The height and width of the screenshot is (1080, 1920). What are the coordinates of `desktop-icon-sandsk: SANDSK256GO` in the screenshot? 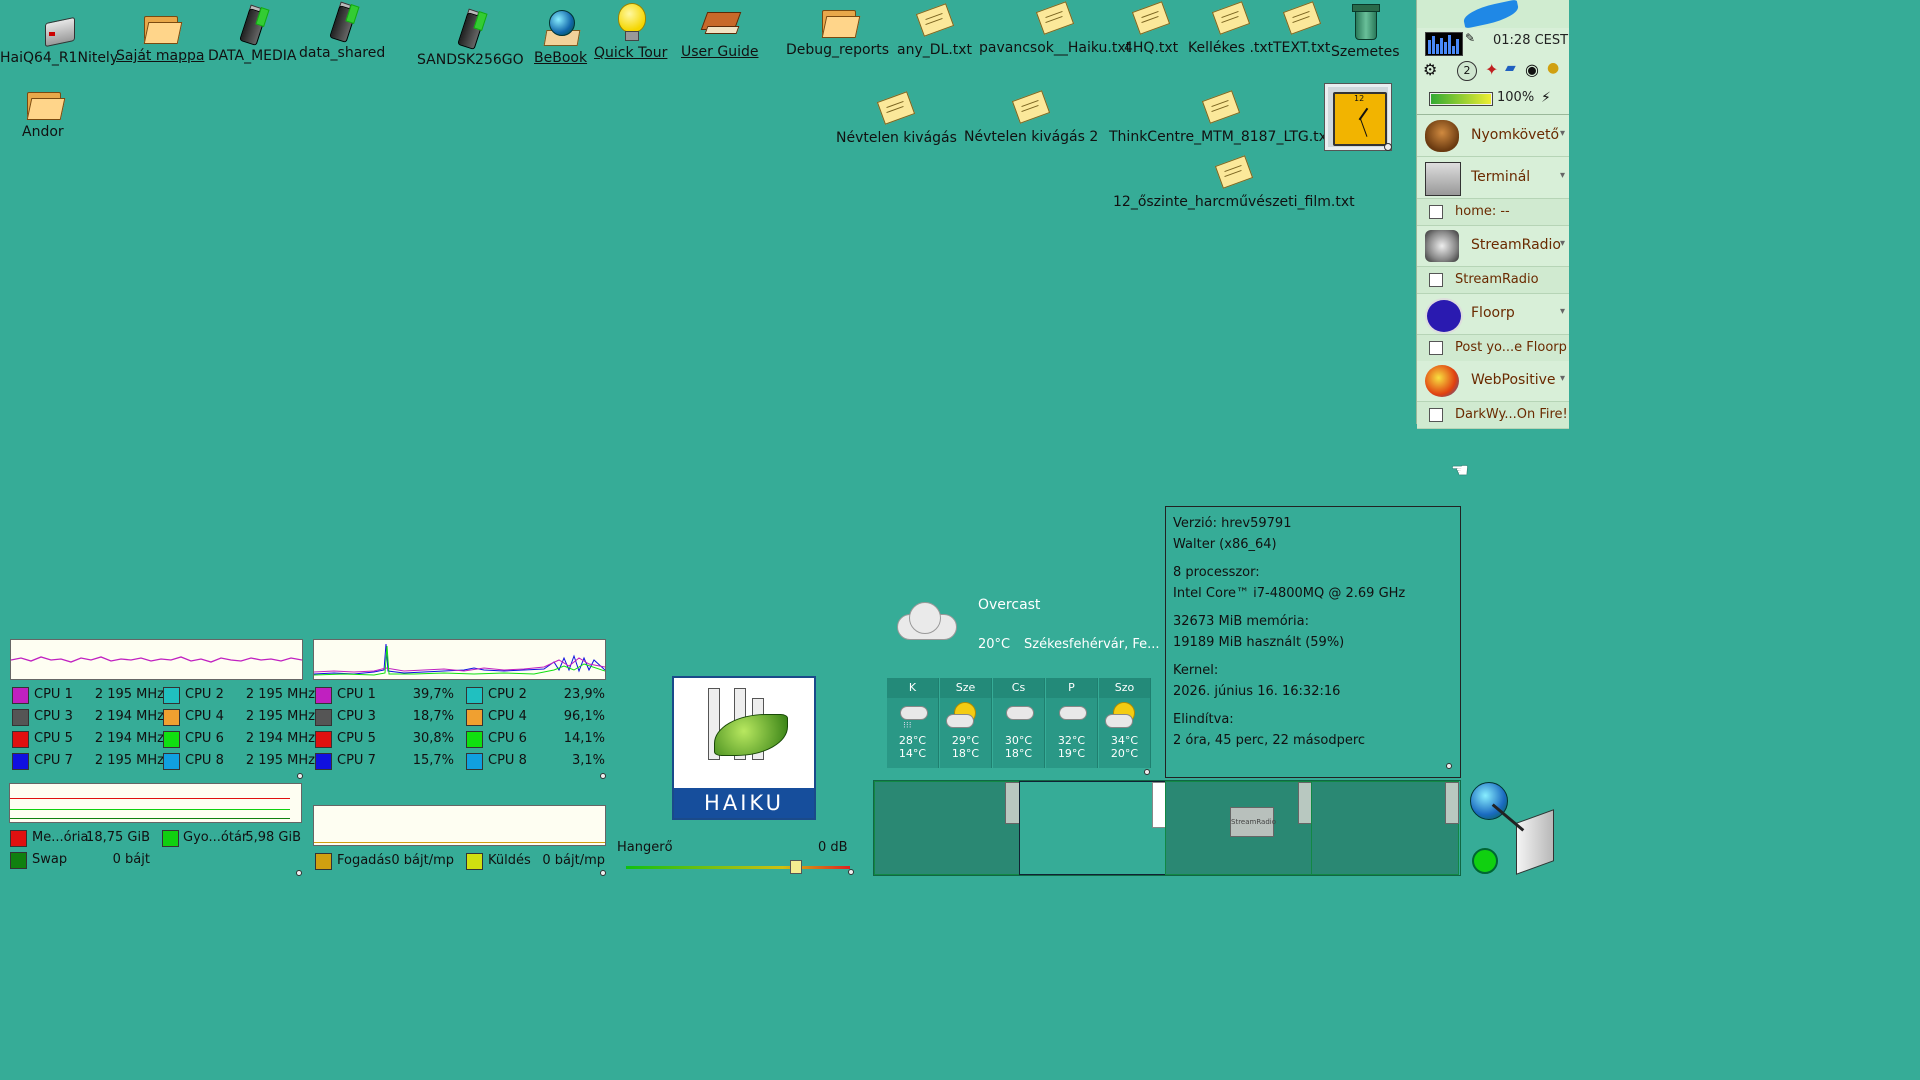 It's located at (470, 38).